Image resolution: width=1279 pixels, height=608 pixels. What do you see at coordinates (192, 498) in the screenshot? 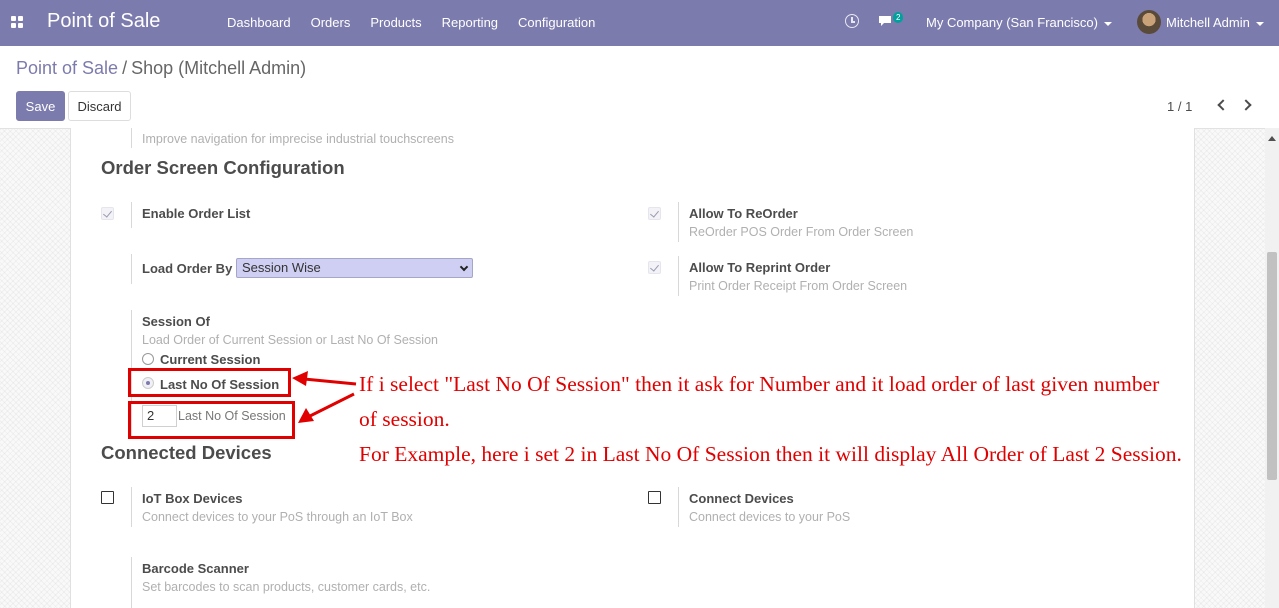
I see `iot-box-label: IoT Box Devices` at bounding box center [192, 498].